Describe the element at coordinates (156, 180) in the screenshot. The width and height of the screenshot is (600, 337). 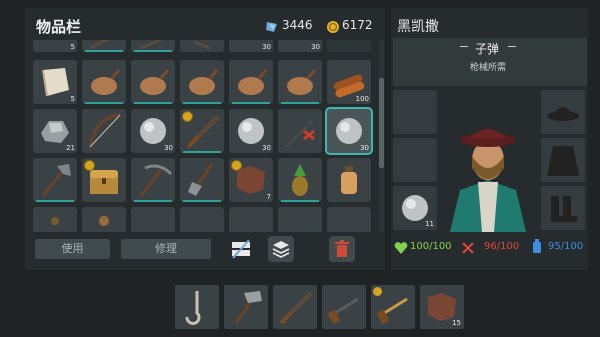
I see `pickaxe-icon` at that location.